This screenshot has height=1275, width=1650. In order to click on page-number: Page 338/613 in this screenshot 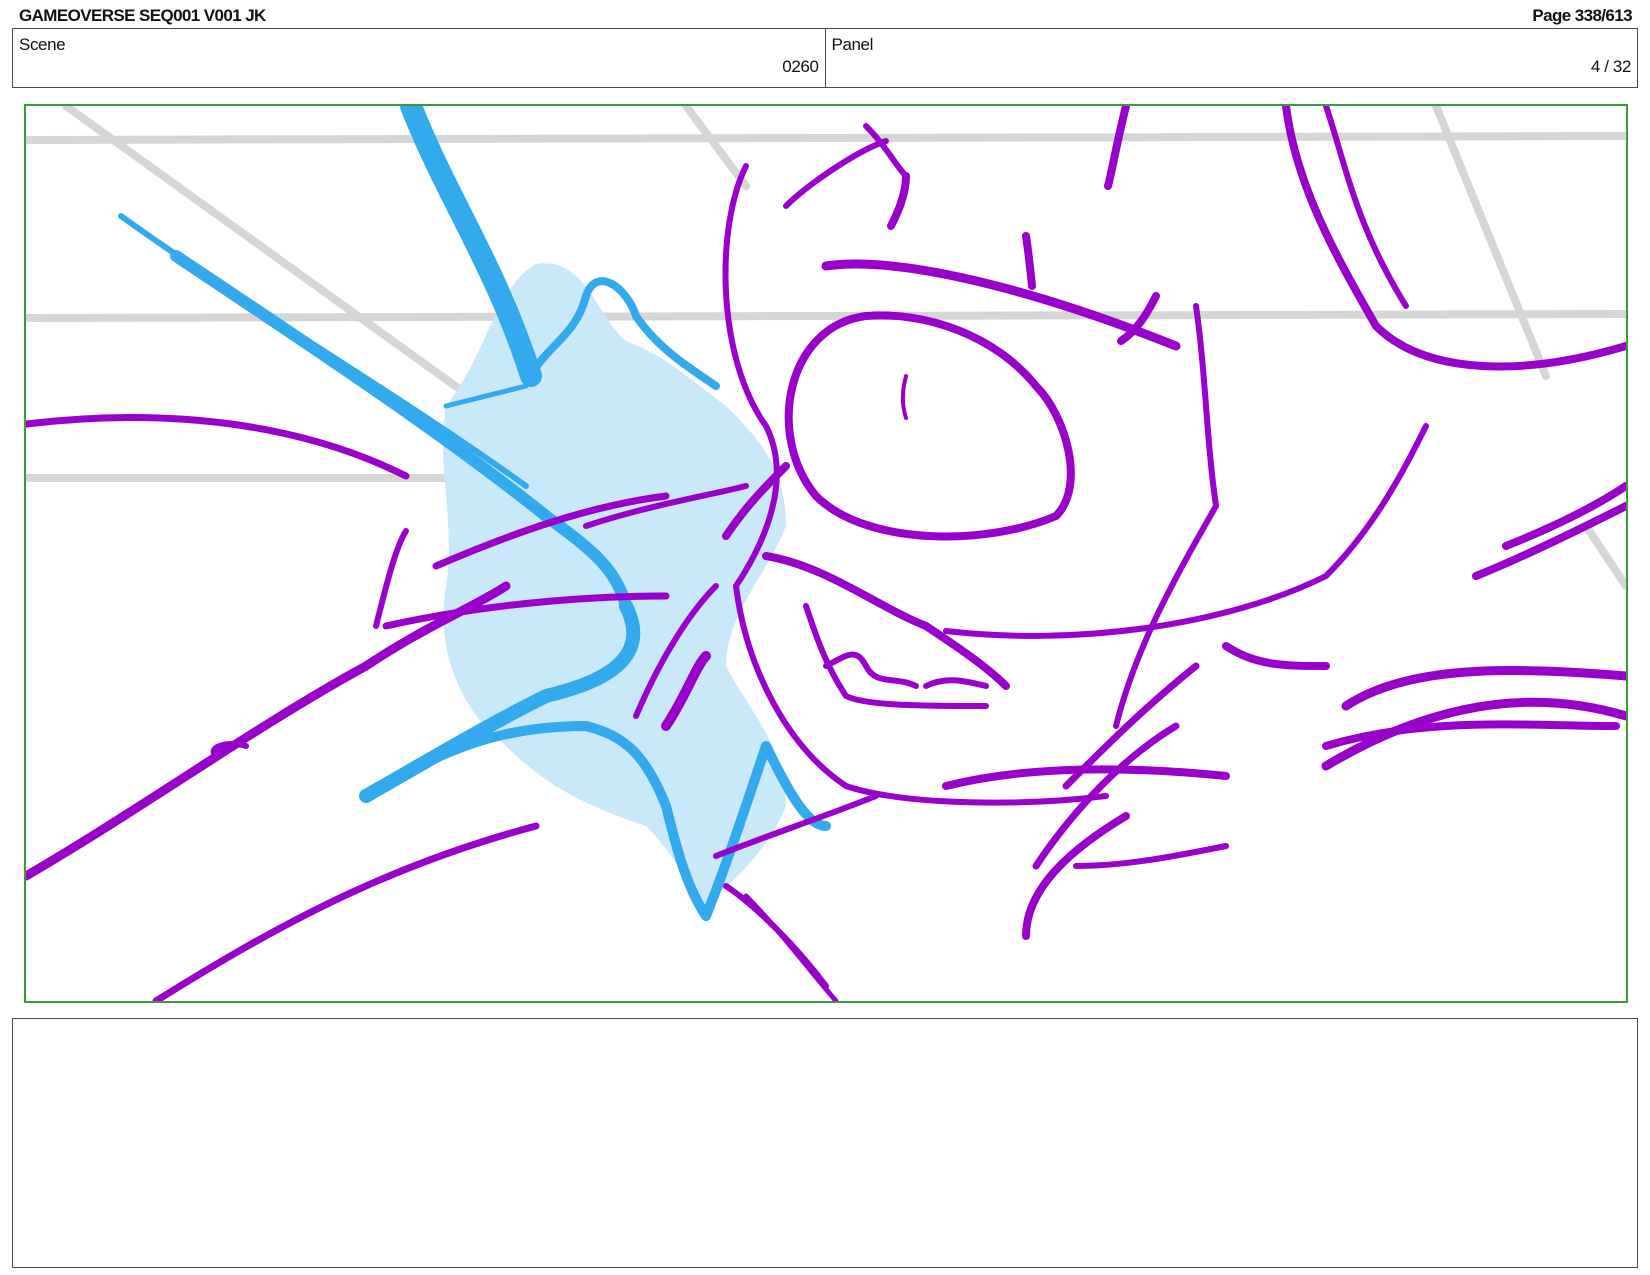, I will do `click(1582, 15)`.